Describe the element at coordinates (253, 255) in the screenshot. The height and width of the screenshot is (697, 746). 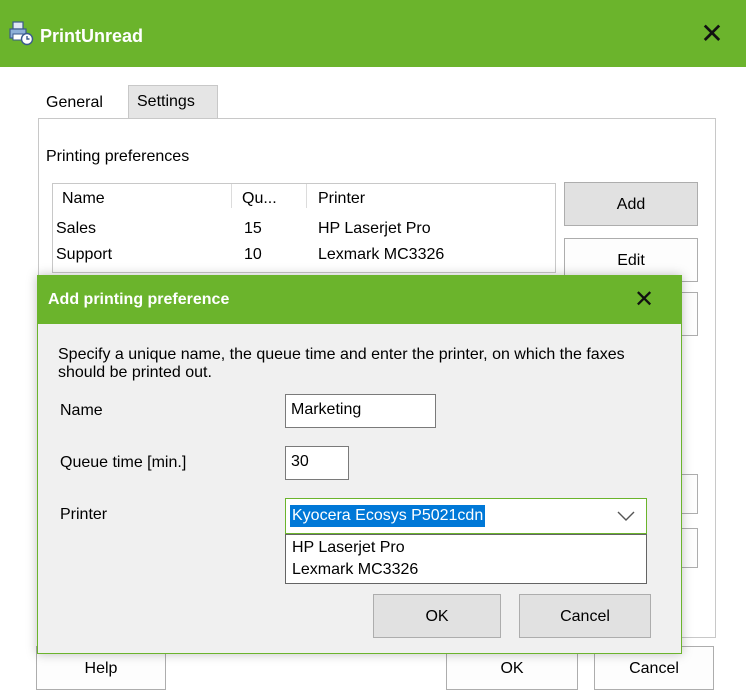
I see `list-item-queue: 10` at that location.